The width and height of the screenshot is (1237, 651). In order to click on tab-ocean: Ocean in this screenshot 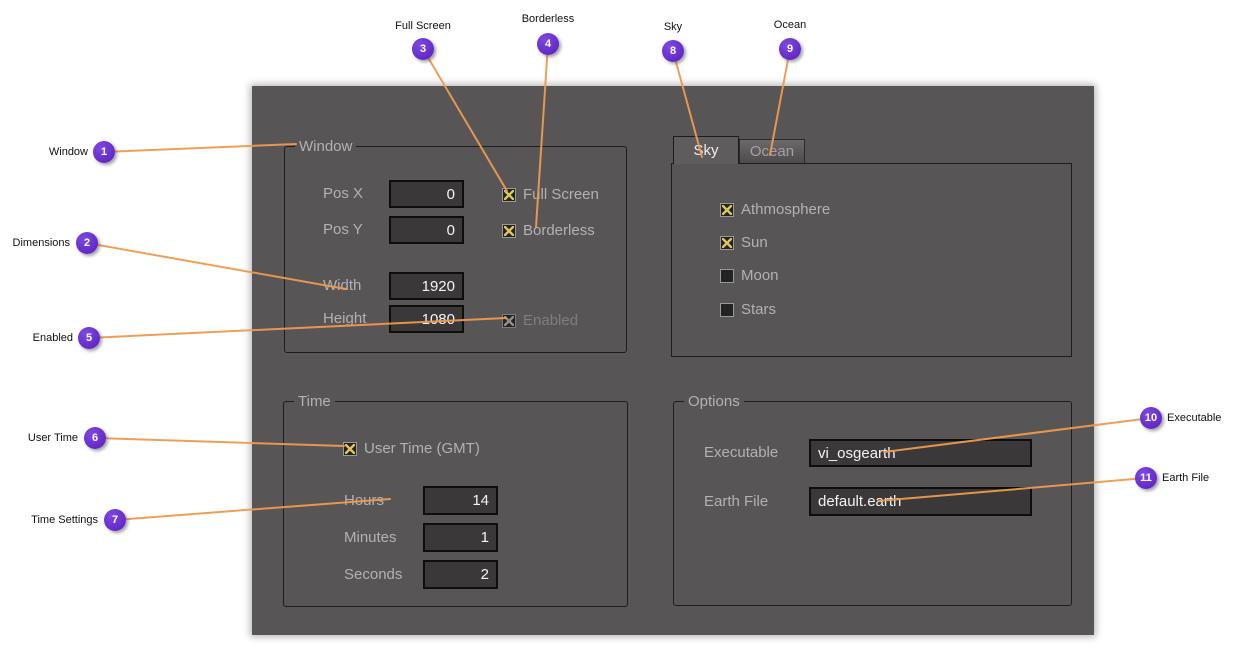, I will do `click(772, 151)`.